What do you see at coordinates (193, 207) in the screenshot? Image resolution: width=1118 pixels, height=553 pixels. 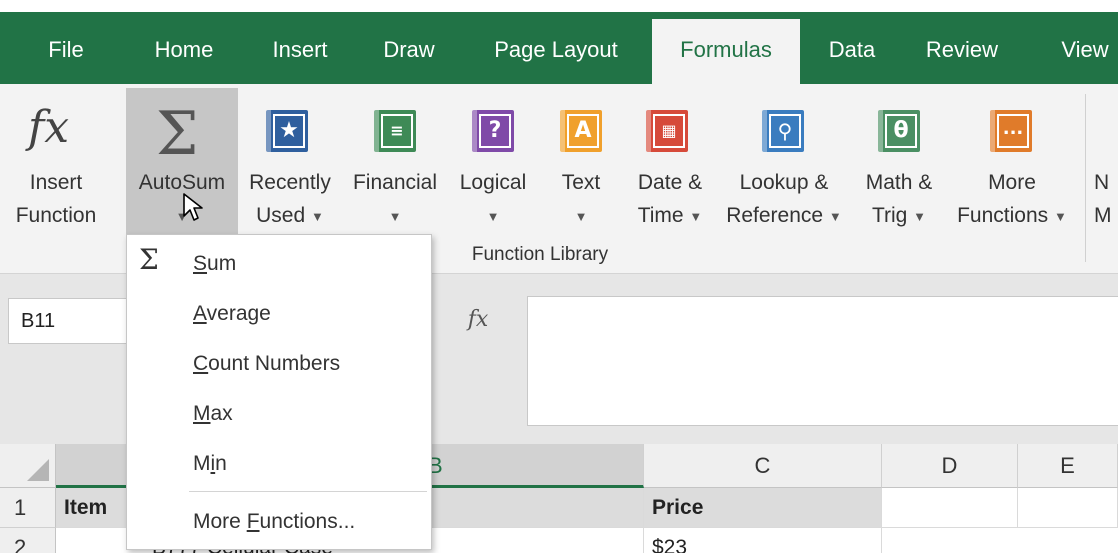 I see `mouse-pointer-icon` at bounding box center [193, 207].